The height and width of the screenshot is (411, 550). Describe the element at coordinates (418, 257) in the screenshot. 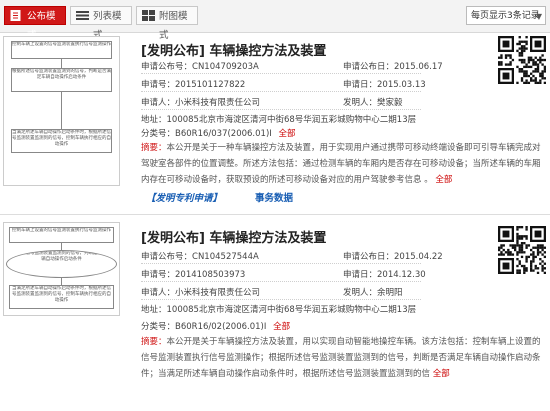

I see `field-value: 2015.04.22` at that location.